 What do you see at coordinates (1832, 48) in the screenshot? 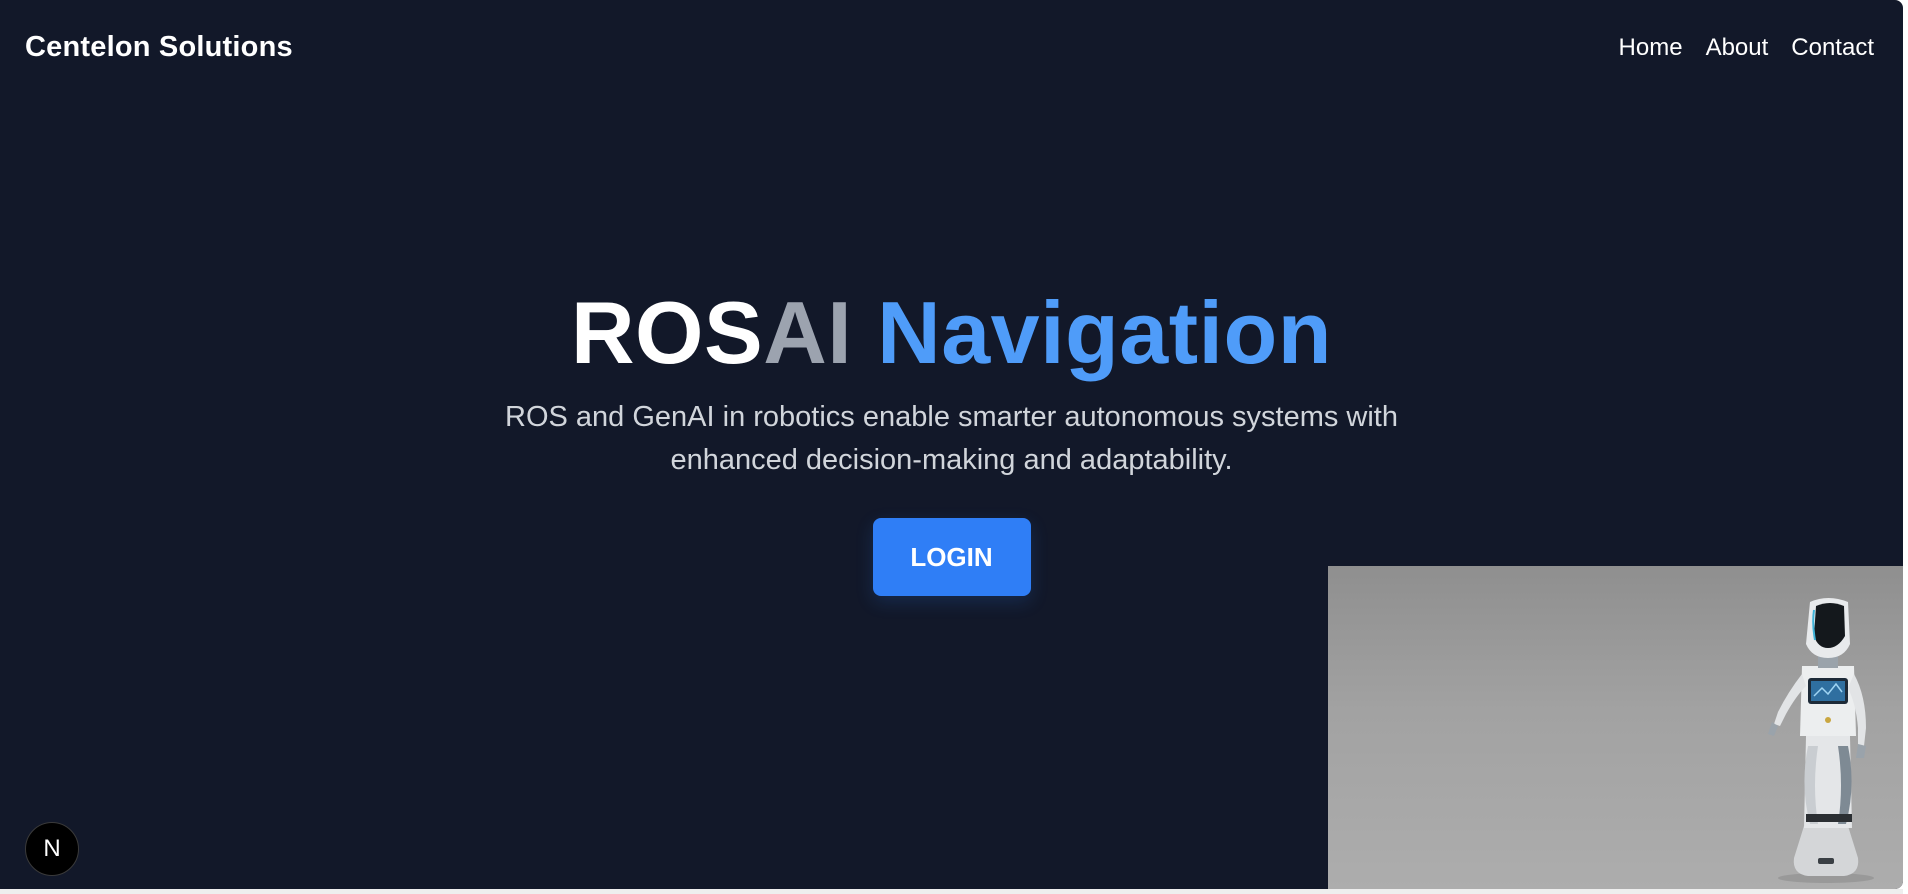
I see `nav-contact-link: Contact` at bounding box center [1832, 48].